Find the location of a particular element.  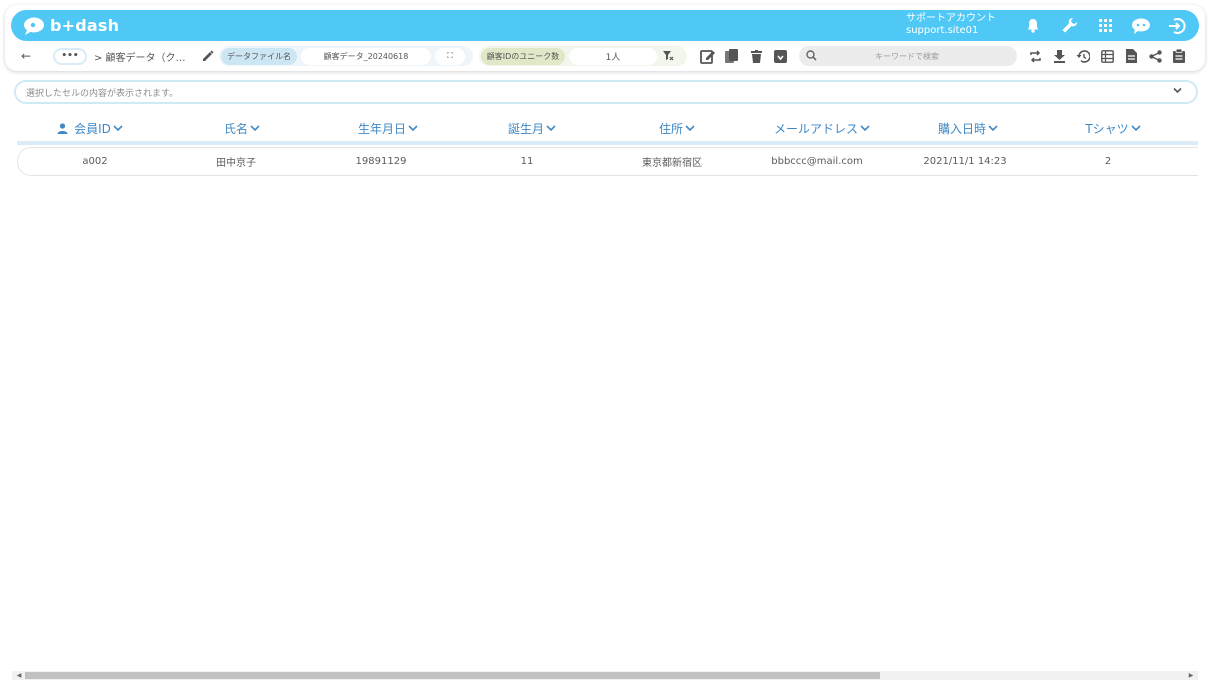

account-name: サポートアカウント is located at coordinates (951, 18).